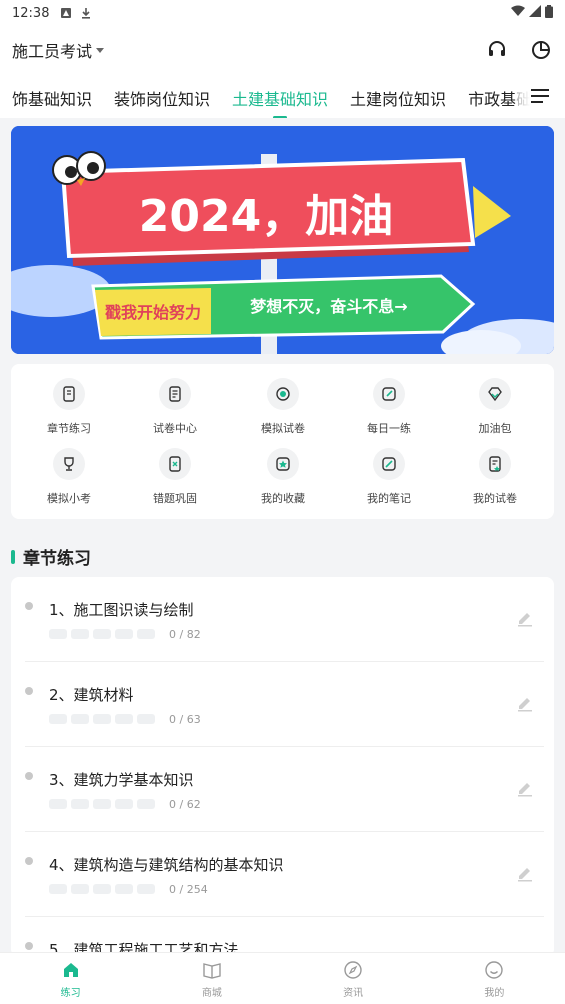 The height and width of the screenshot is (1004, 565). I want to click on banner-headline: 2024，加油, so click(266, 216).